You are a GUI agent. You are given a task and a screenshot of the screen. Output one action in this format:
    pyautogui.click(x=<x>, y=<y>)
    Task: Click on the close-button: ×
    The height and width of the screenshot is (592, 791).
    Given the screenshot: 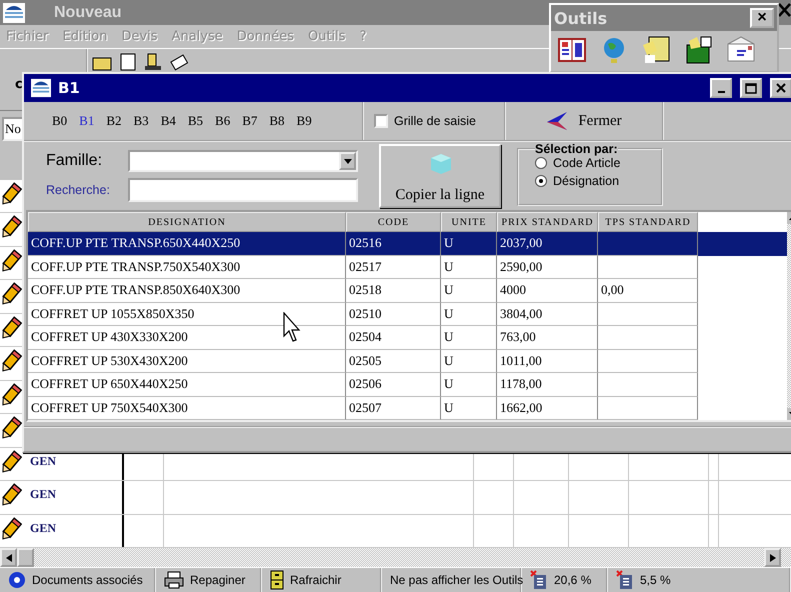 What is the action you would take?
    pyautogui.click(x=762, y=18)
    